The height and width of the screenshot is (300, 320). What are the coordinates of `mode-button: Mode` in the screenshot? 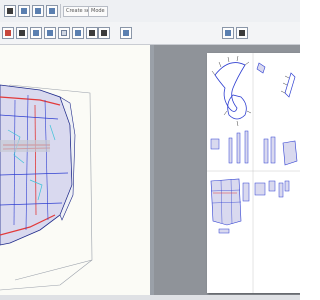 It's located at (98, 11).